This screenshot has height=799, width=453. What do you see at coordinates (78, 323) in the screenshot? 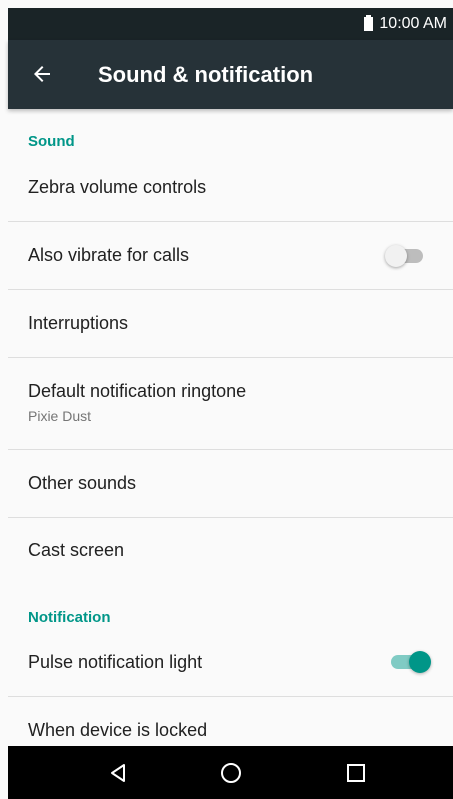
I see `item-title: Interruptions` at bounding box center [78, 323].